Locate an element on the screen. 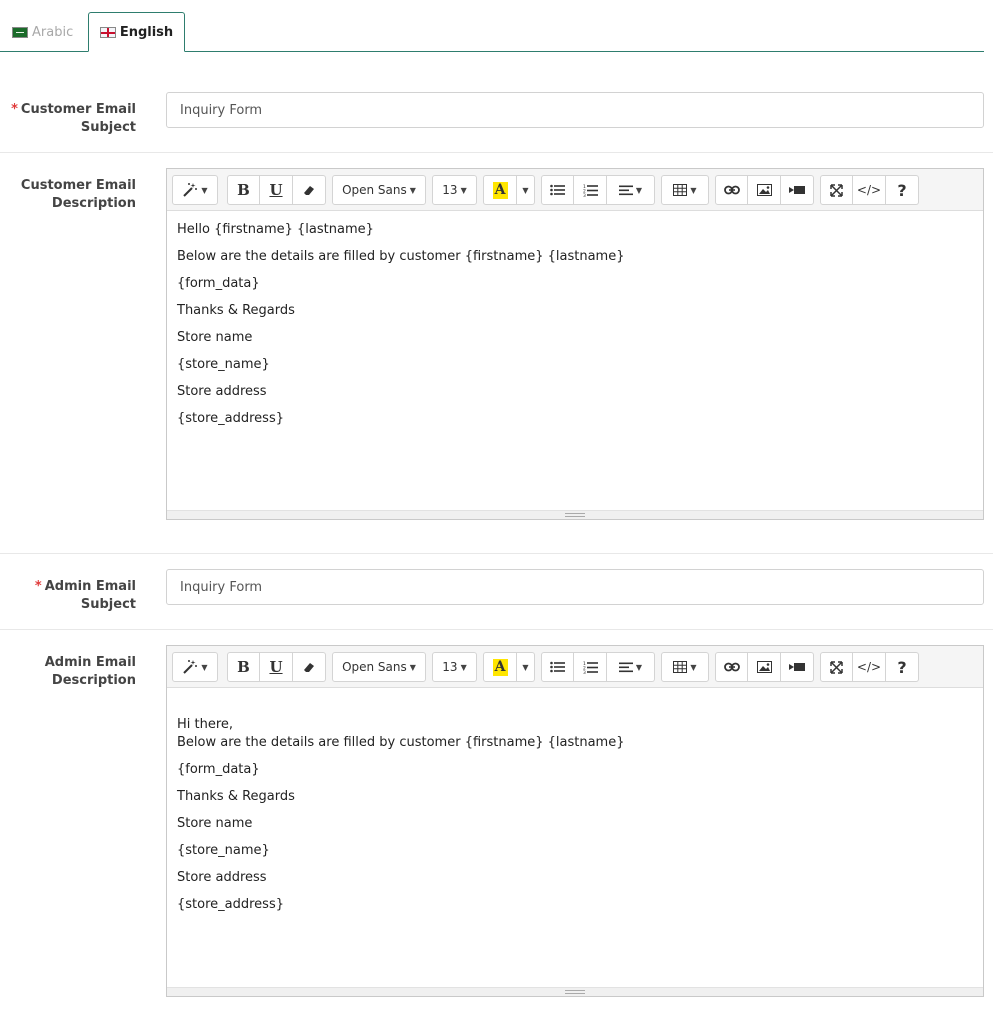 The height and width of the screenshot is (1010, 993). numbered-list-icon: 123 is located at coordinates (590, 667).